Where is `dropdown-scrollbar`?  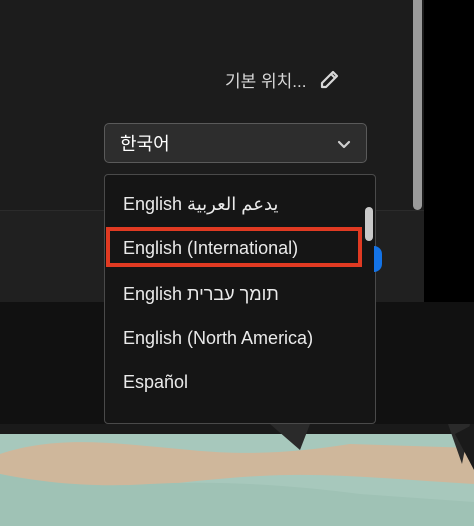
dropdown-scrollbar is located at coordinates (369, 224).